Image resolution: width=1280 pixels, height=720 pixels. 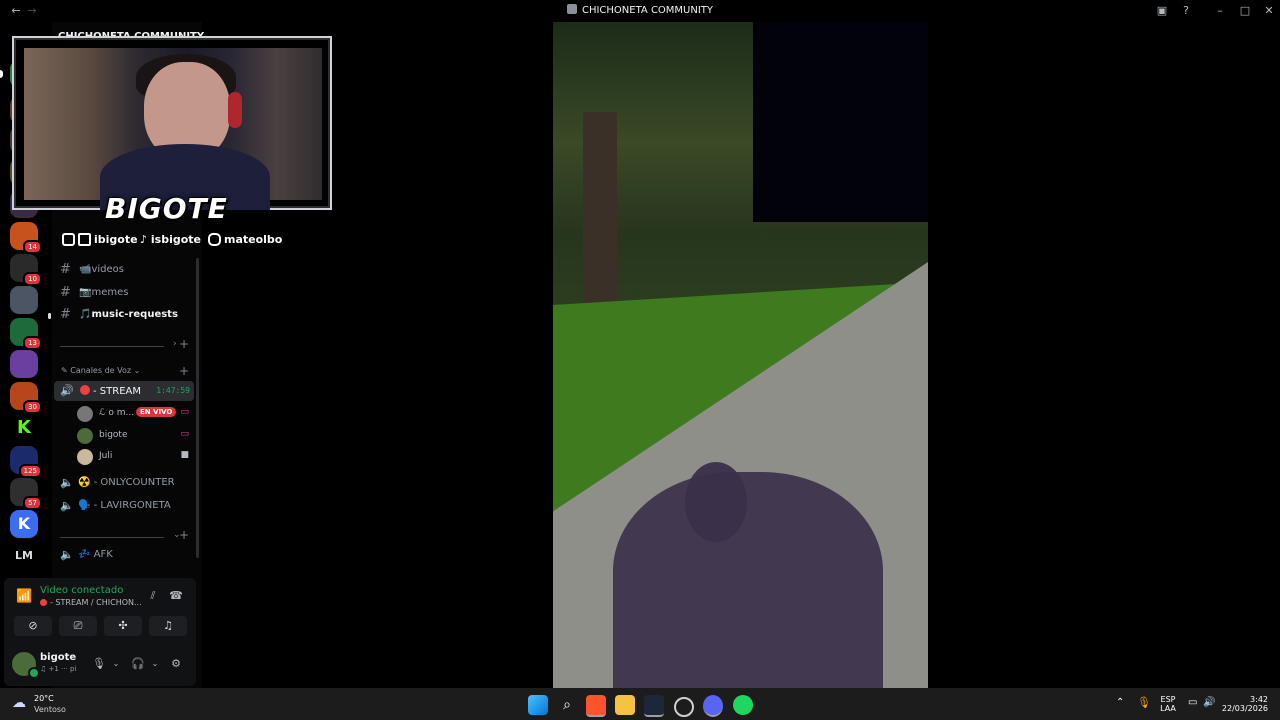 I want to click on camera-icon: ■, so click(x=184, y=455).